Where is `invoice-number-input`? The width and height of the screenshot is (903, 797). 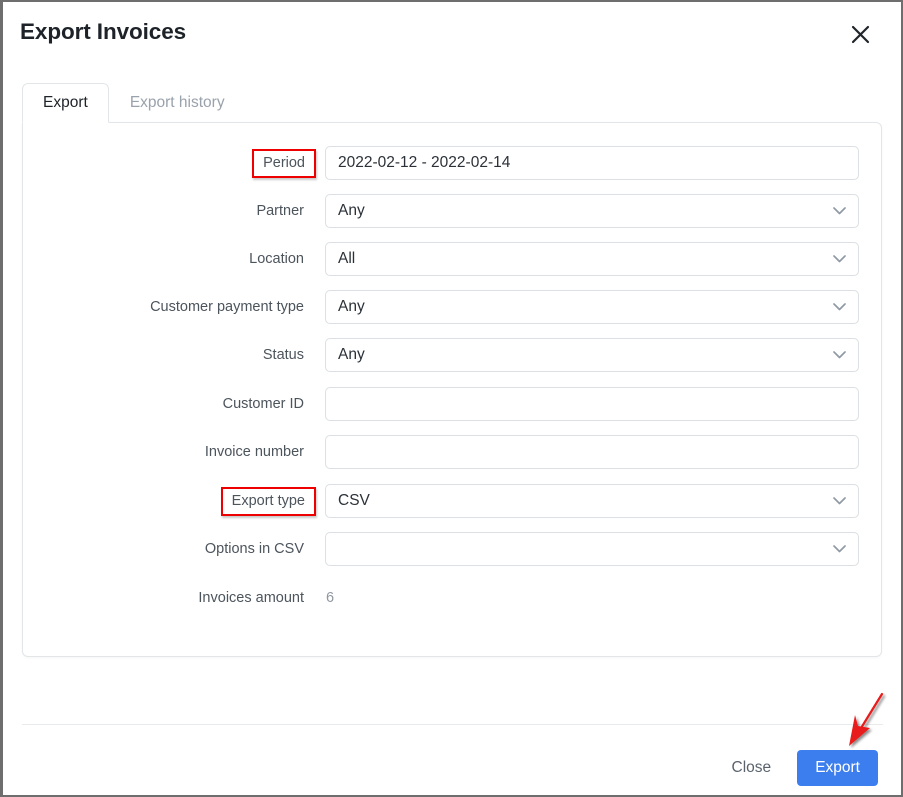
invoice-number-input is located at coordinates (592, 452).